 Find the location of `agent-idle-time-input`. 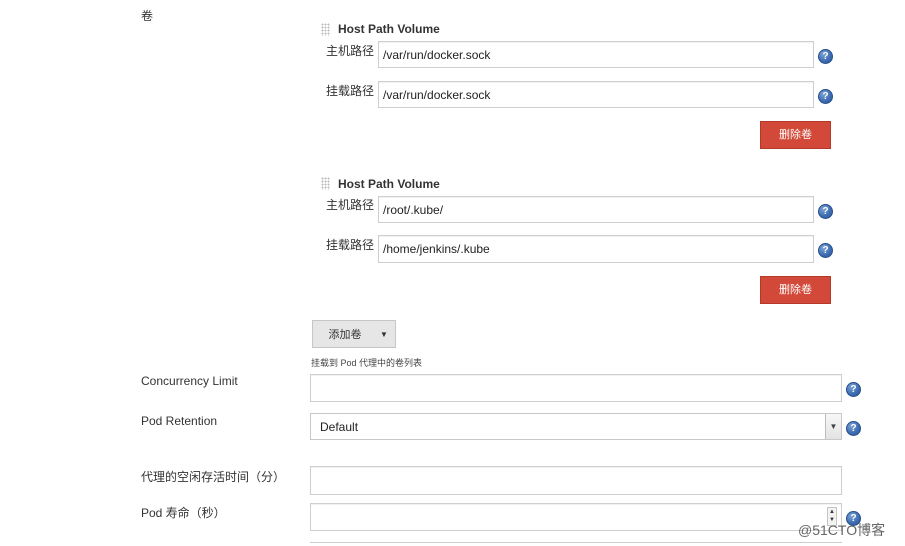

agent-idle-time-input is located at coordinates (576, 480).